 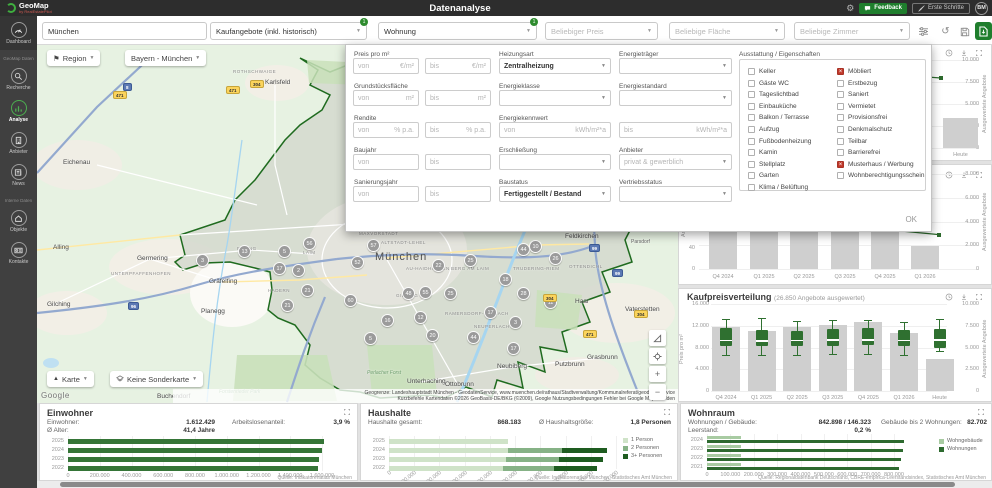 I want to click on export-button, so click(x=983, y=31).